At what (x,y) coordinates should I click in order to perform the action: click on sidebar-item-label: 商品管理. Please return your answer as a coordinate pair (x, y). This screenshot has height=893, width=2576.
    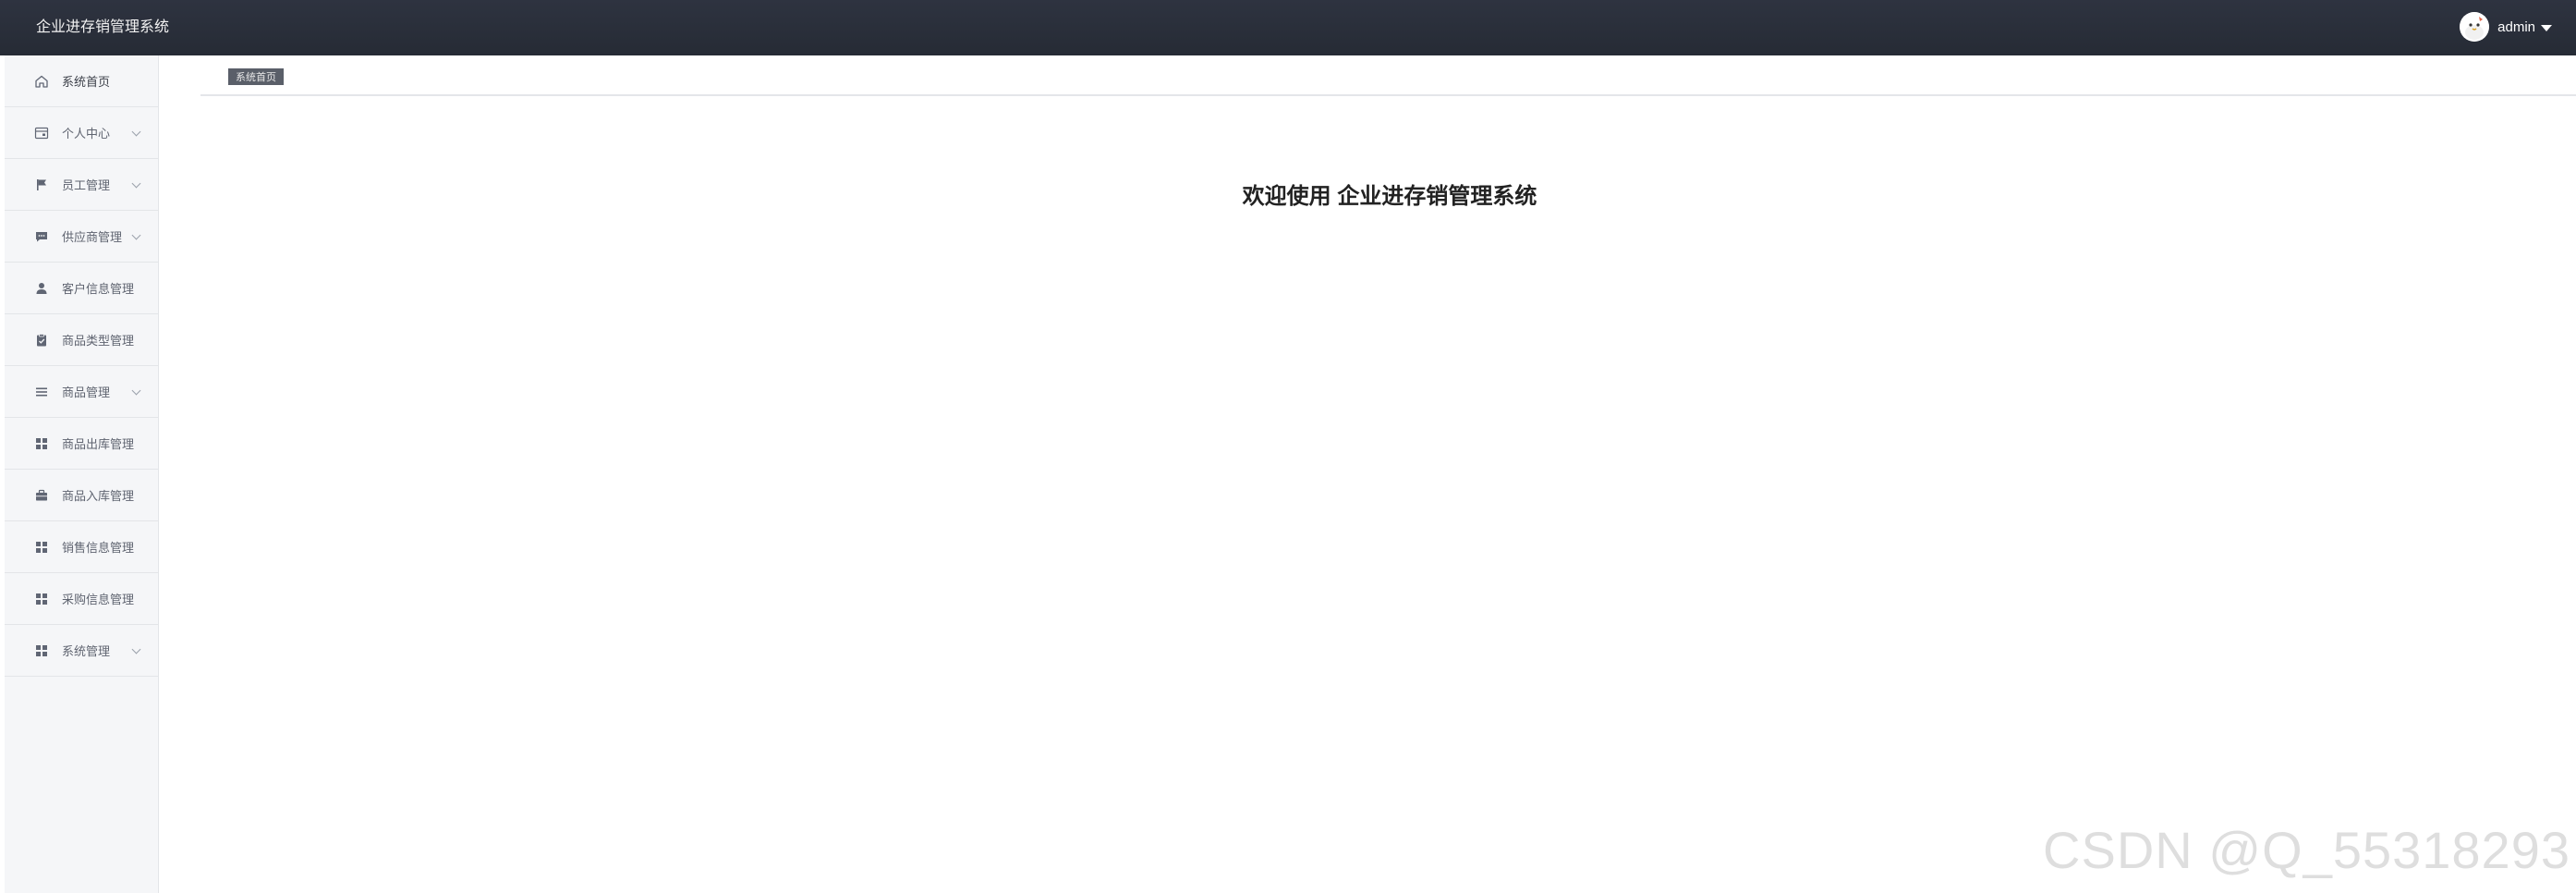
    Looking at the image, I should click on (86, 392).